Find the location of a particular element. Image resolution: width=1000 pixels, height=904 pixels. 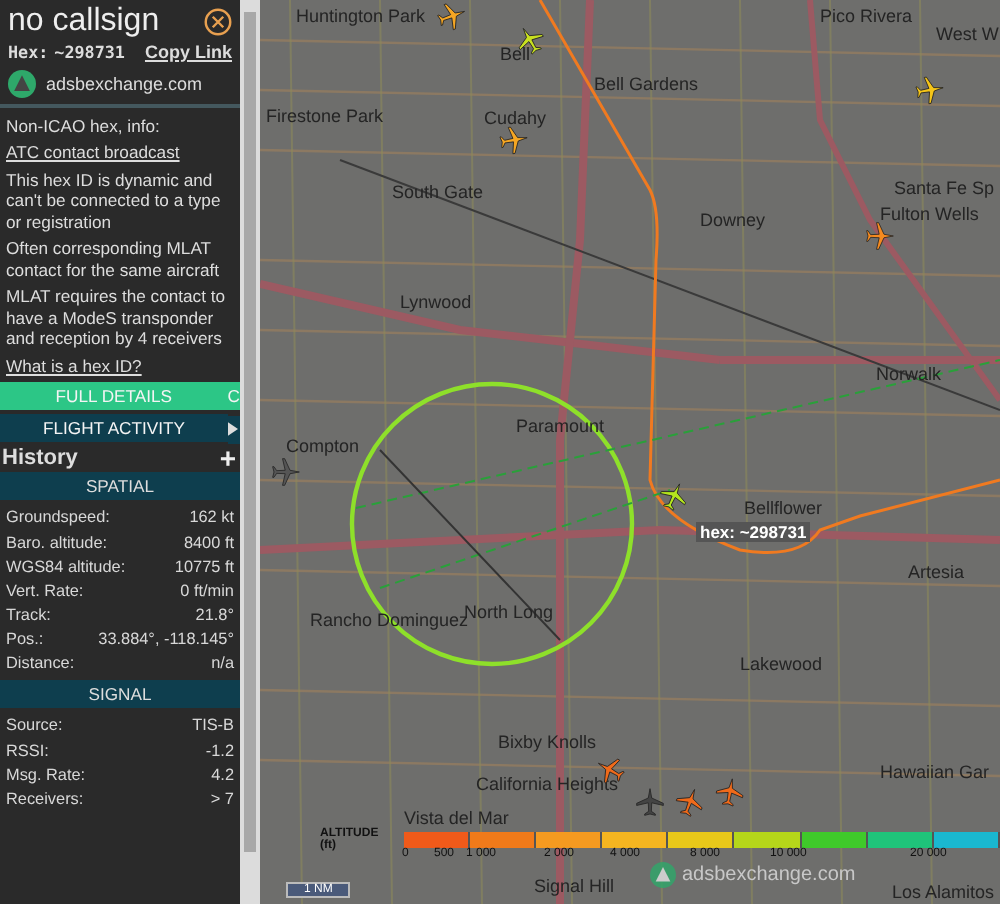

place-label: Cudahy is located at coordinates (515, 118).